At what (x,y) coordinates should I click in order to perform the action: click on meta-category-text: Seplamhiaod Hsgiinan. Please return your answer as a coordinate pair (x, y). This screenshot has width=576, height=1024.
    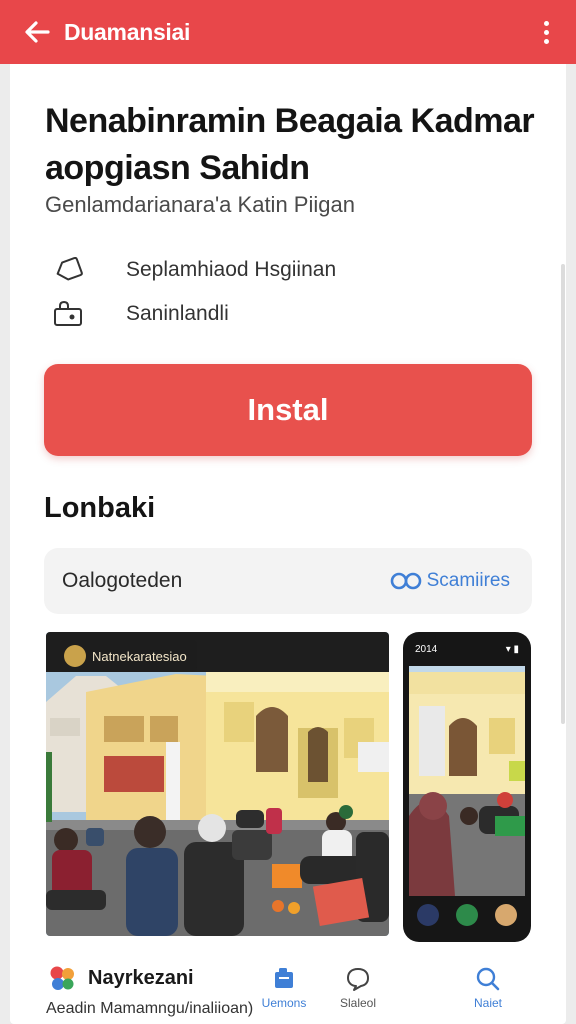
    Looking at the image, I should click on (231, 269).